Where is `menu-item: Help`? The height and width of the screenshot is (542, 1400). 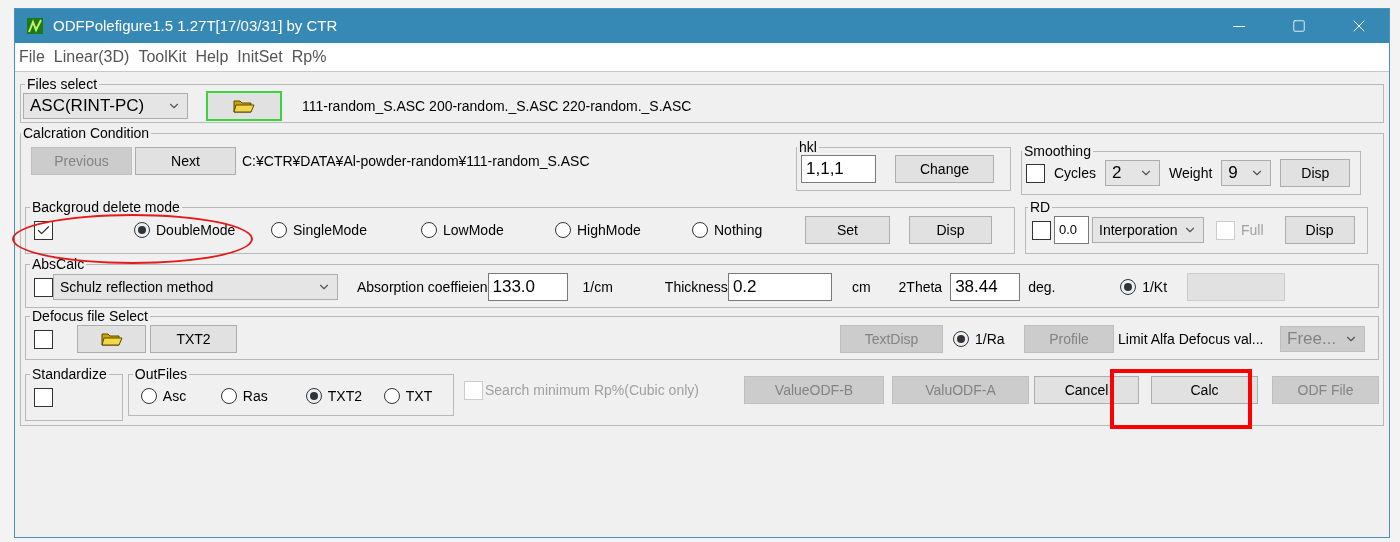
menu-item: Help is located at coordinates (212, 57).